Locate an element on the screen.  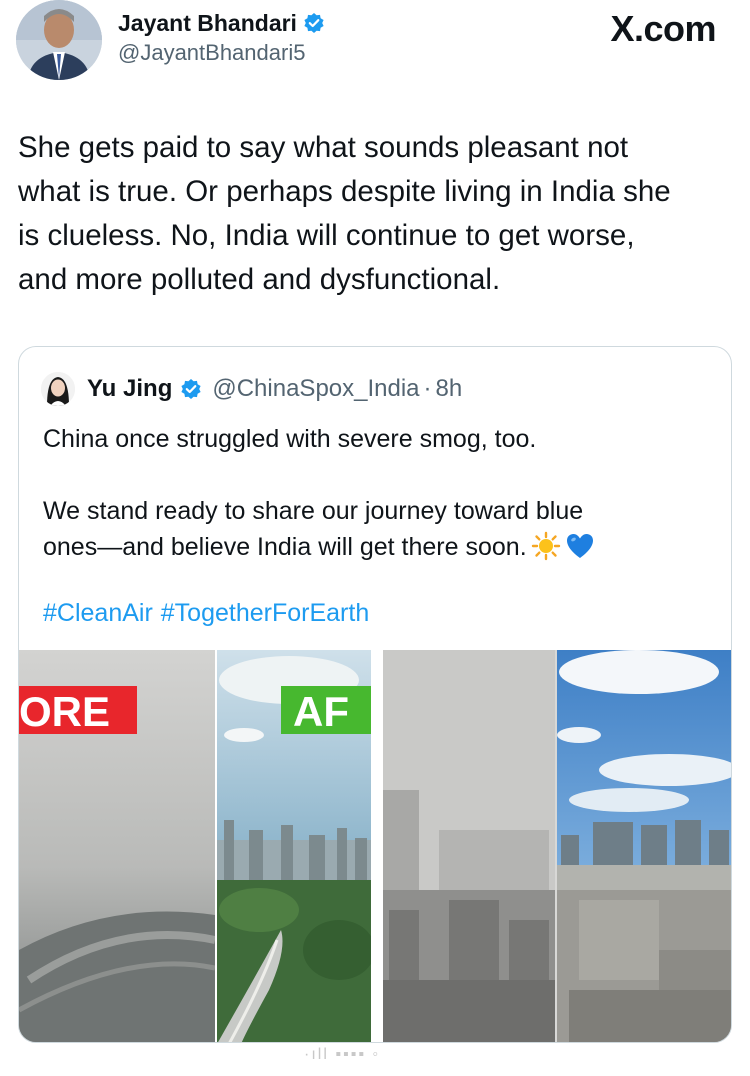
quoted-author-handle: @ChinaSpox_India is located at coordinates (315, 389).